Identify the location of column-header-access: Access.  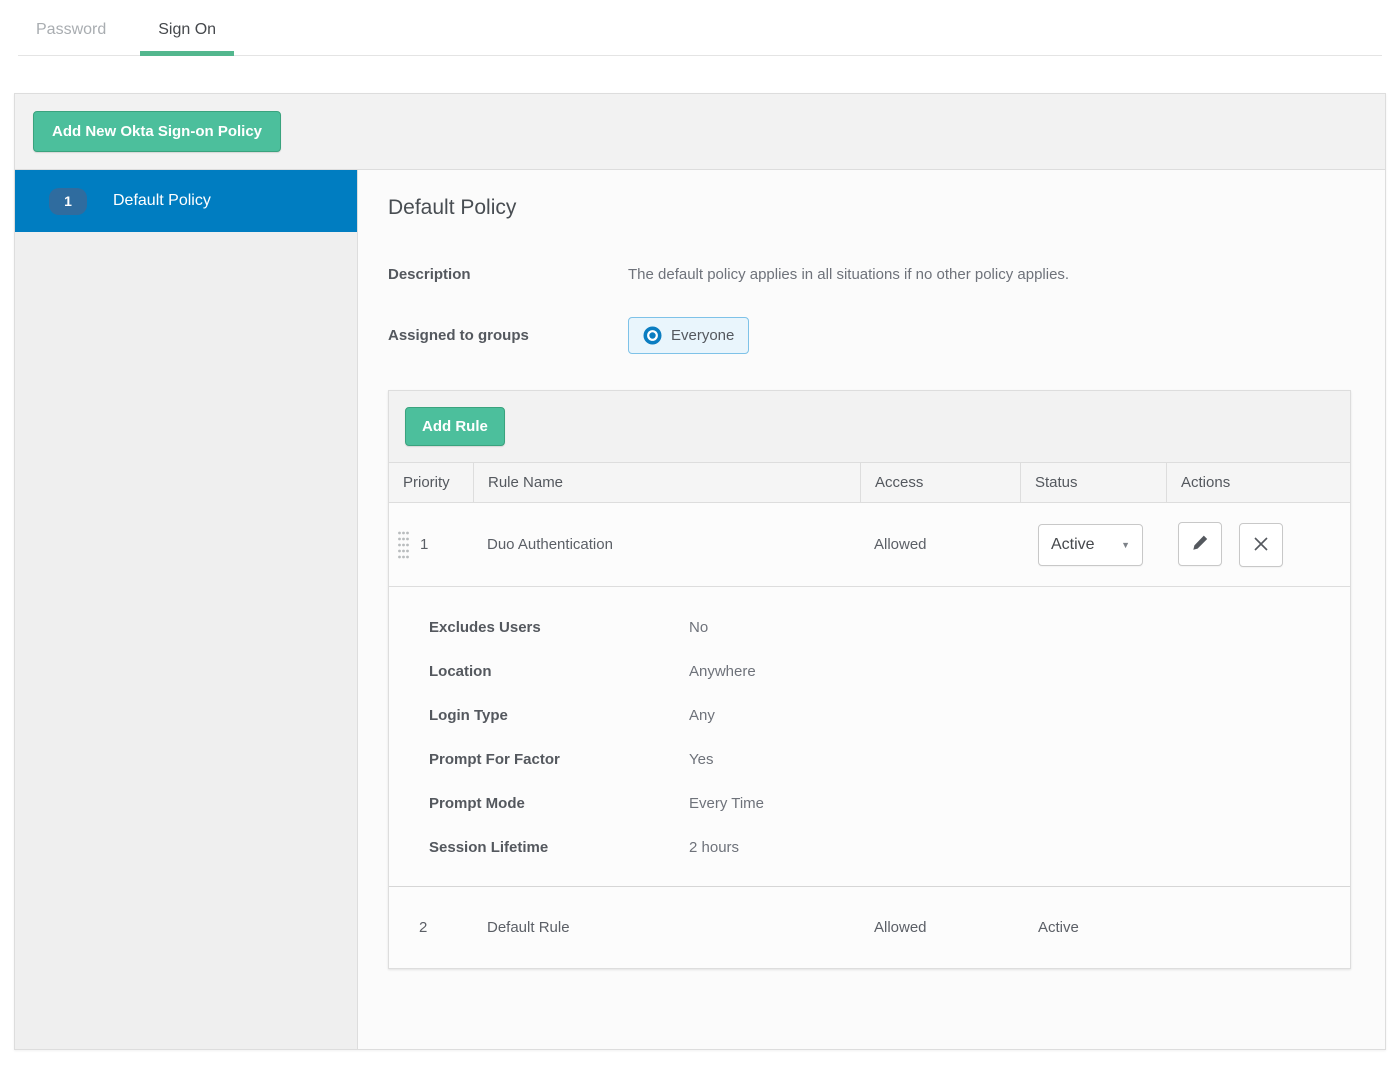
(940, 482).